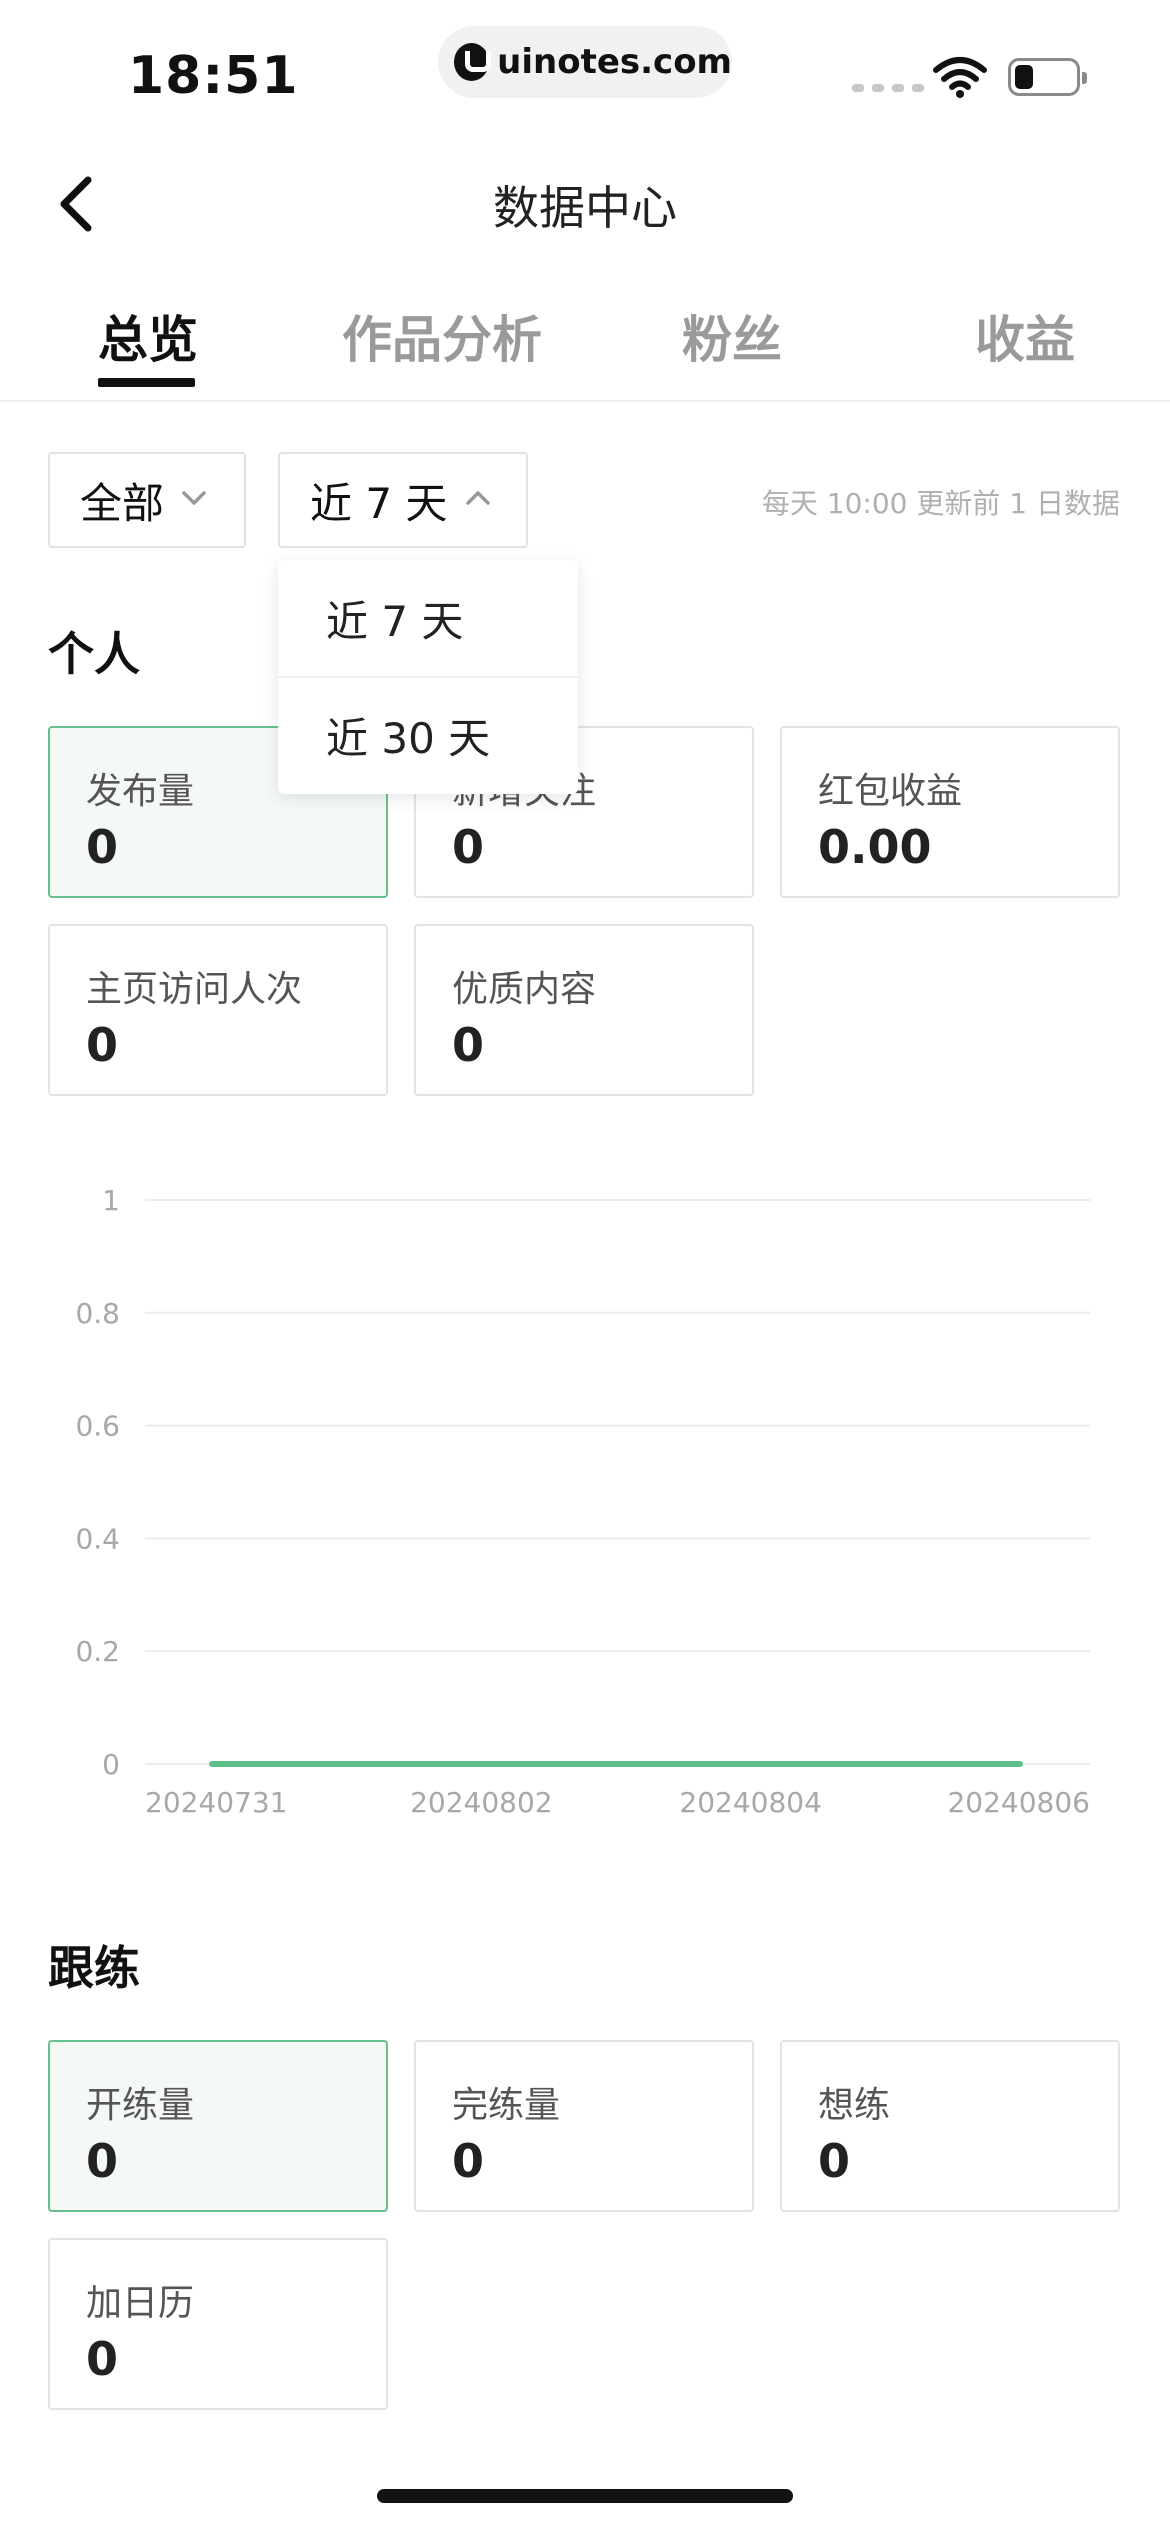 The image size is (1170, 2532). I want to click on metric-label: 加日历, so click(140, 2303).